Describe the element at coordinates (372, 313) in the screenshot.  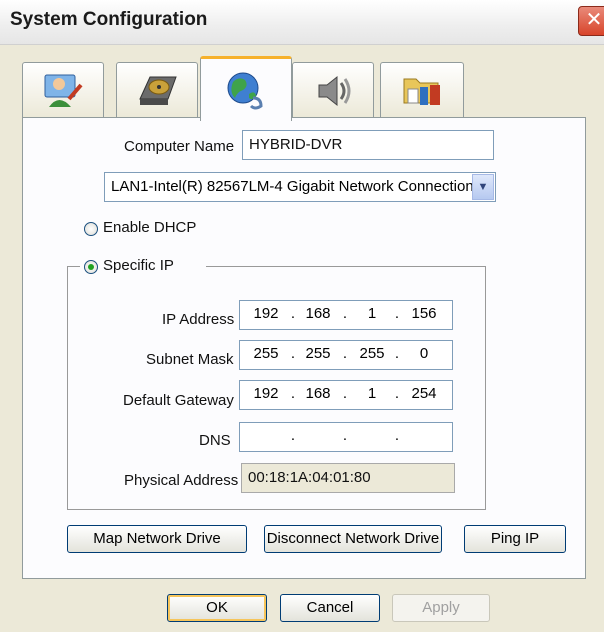
I see `ip-octet-3: 1` at that location.